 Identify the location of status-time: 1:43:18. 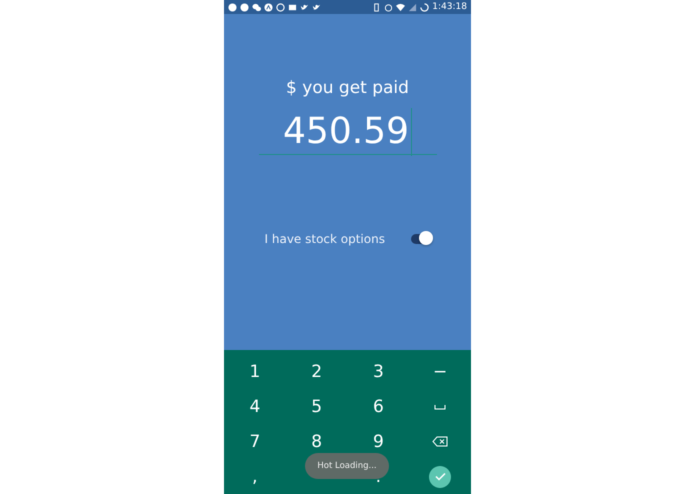
(449, 7).